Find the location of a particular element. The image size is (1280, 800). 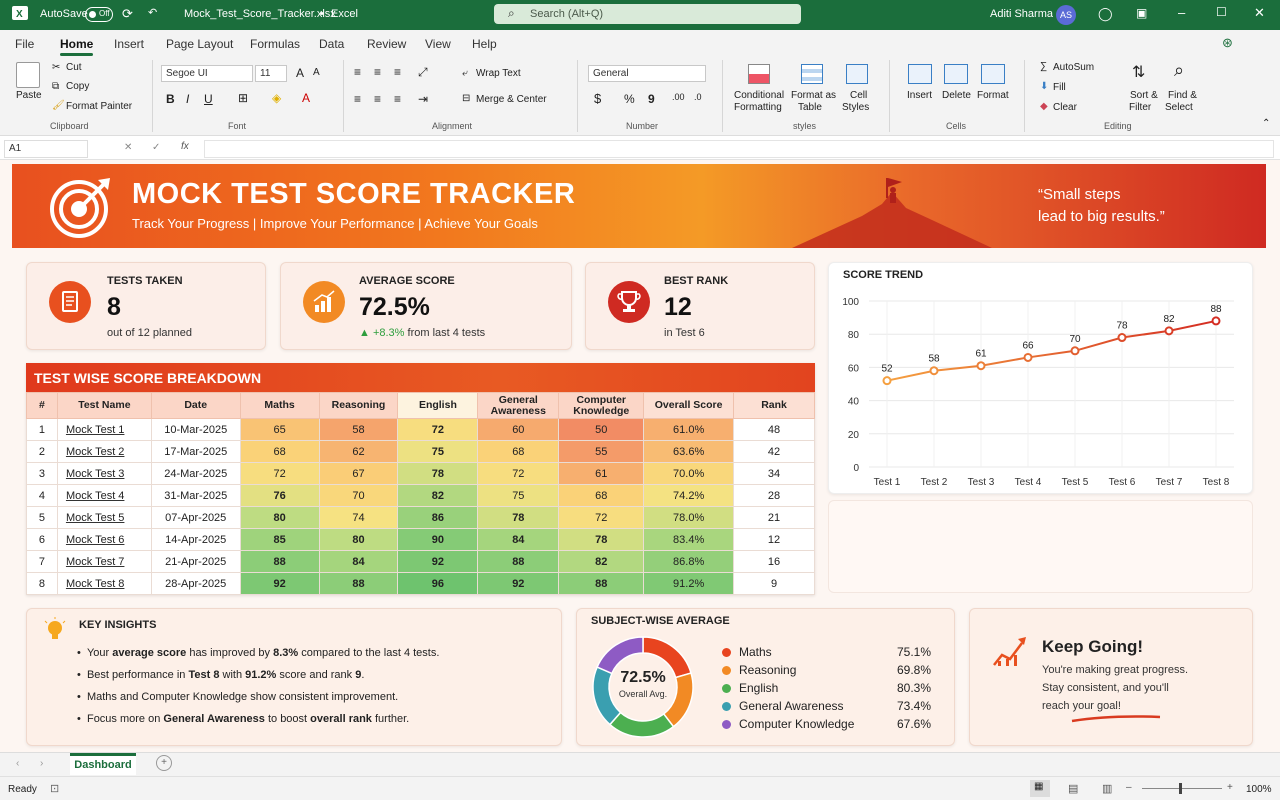

table-cell: 2 is located at coordinates (42, 451).